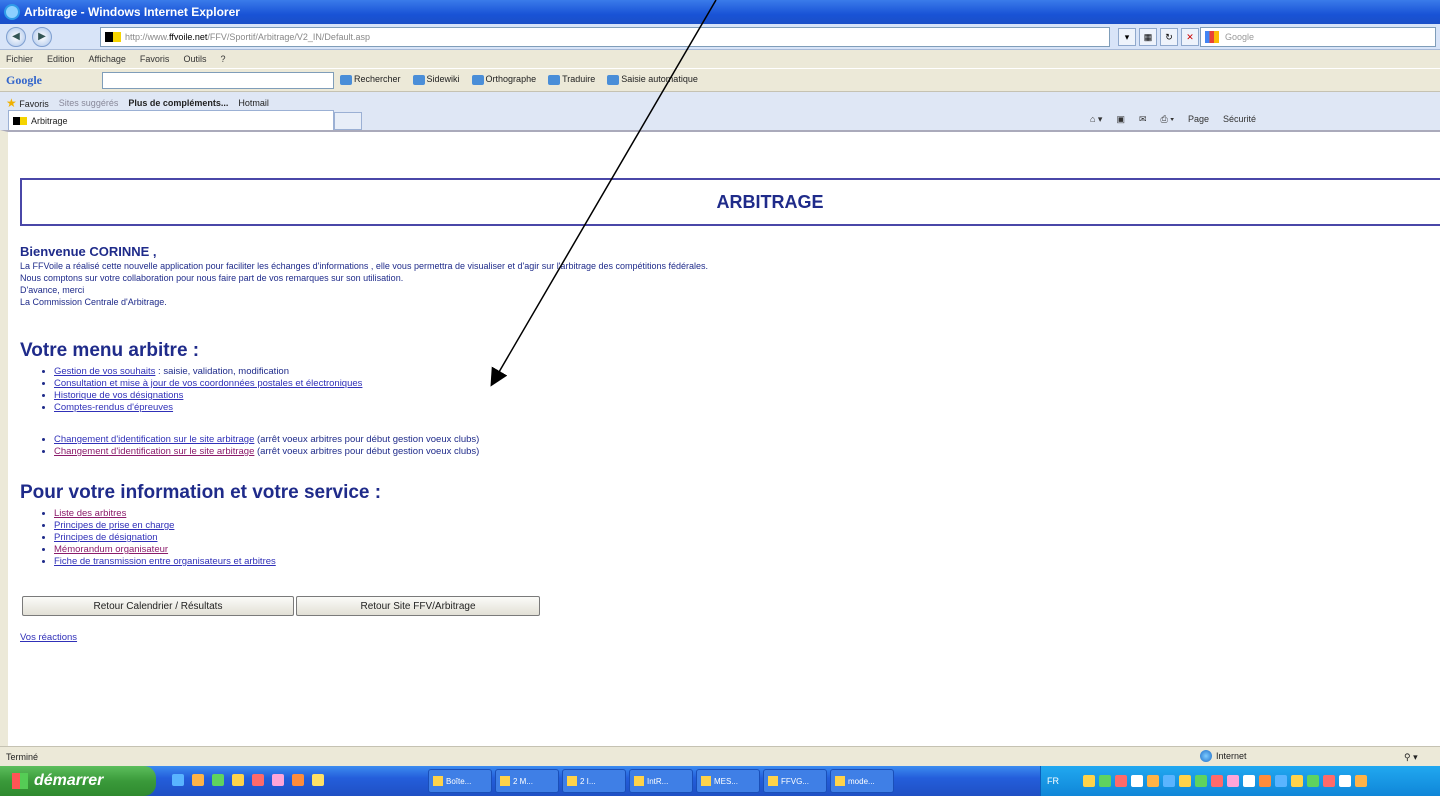 The height and width of the screenshot is (796, 1440). What do you see at coordinates (222, 59) in the screenshot?
I see `menu-help: ?` at bounding box center [222, 59].